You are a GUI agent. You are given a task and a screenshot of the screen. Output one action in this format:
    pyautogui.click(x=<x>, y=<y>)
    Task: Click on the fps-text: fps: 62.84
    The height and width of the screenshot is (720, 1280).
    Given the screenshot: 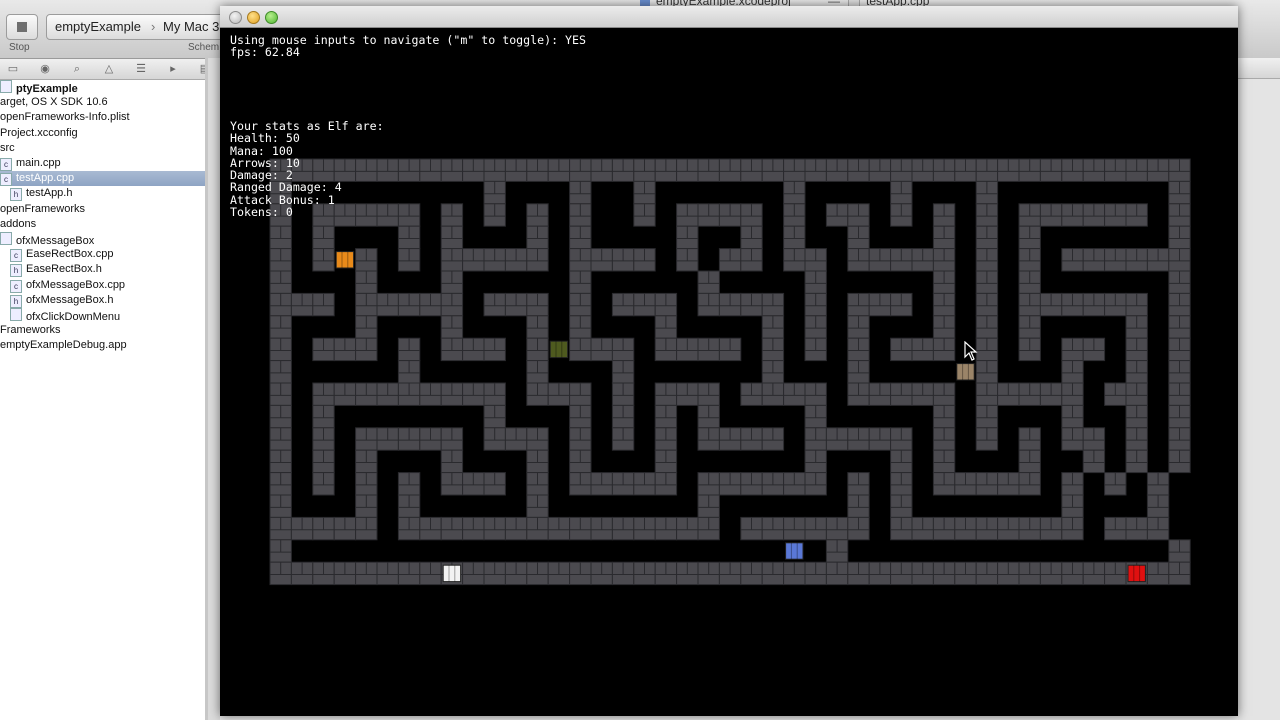 What is the action you would take?
    pyautogui.click(x=265, y=52)
    